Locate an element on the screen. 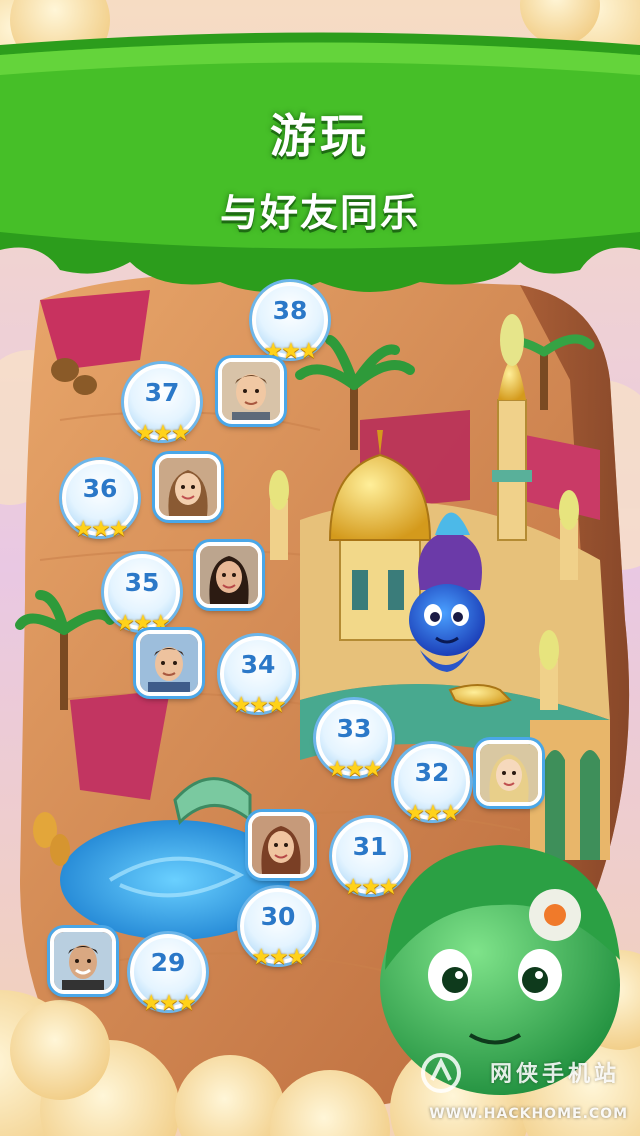  level-node-35: 35 ★★★ is located at coordinates (142, 595).